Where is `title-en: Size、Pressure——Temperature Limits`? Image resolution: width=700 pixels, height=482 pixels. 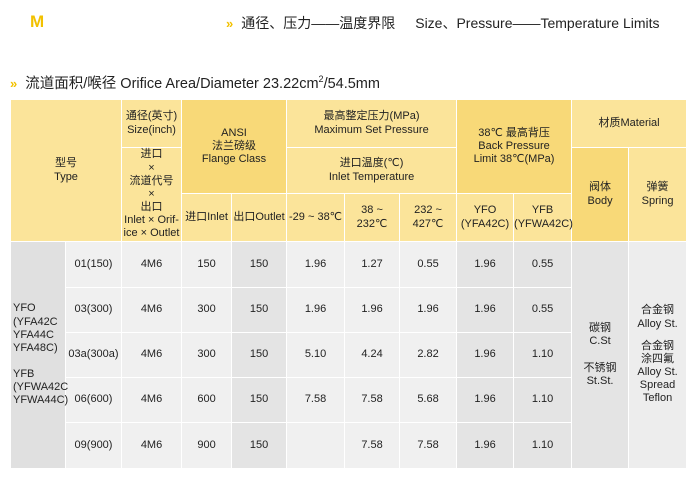 title-en: Size、Pressure——Temperature Limits is located at coordinates (537, 23).